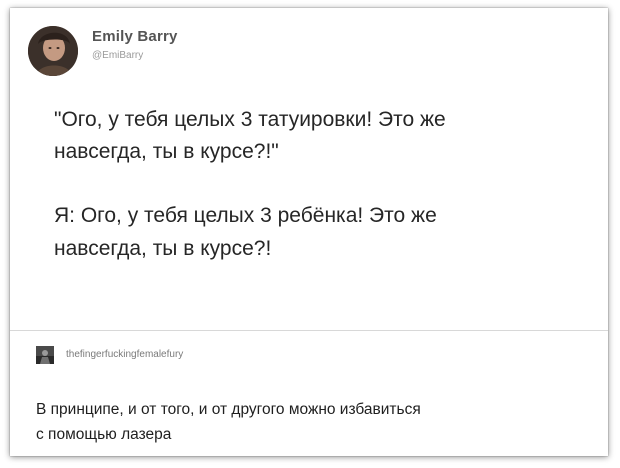 This screenshot has height=468, width=620. Describe the element at coordinates (104, 434) in the screenshot. I see `reply-text-line: с помощью лазера` at that location.